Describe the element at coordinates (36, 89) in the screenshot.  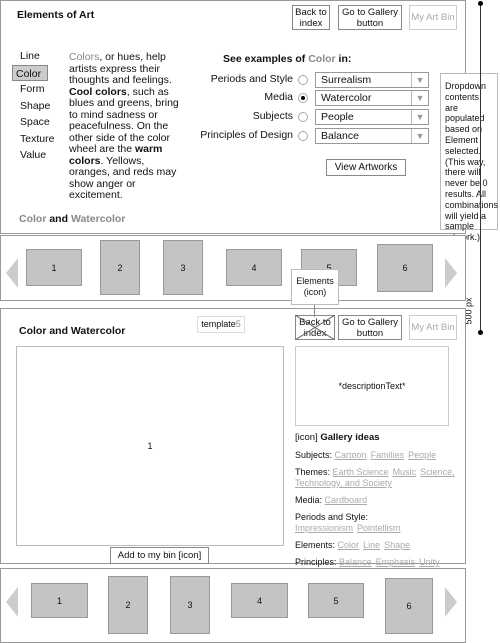
I see `nav-item-form: Form` at that location.